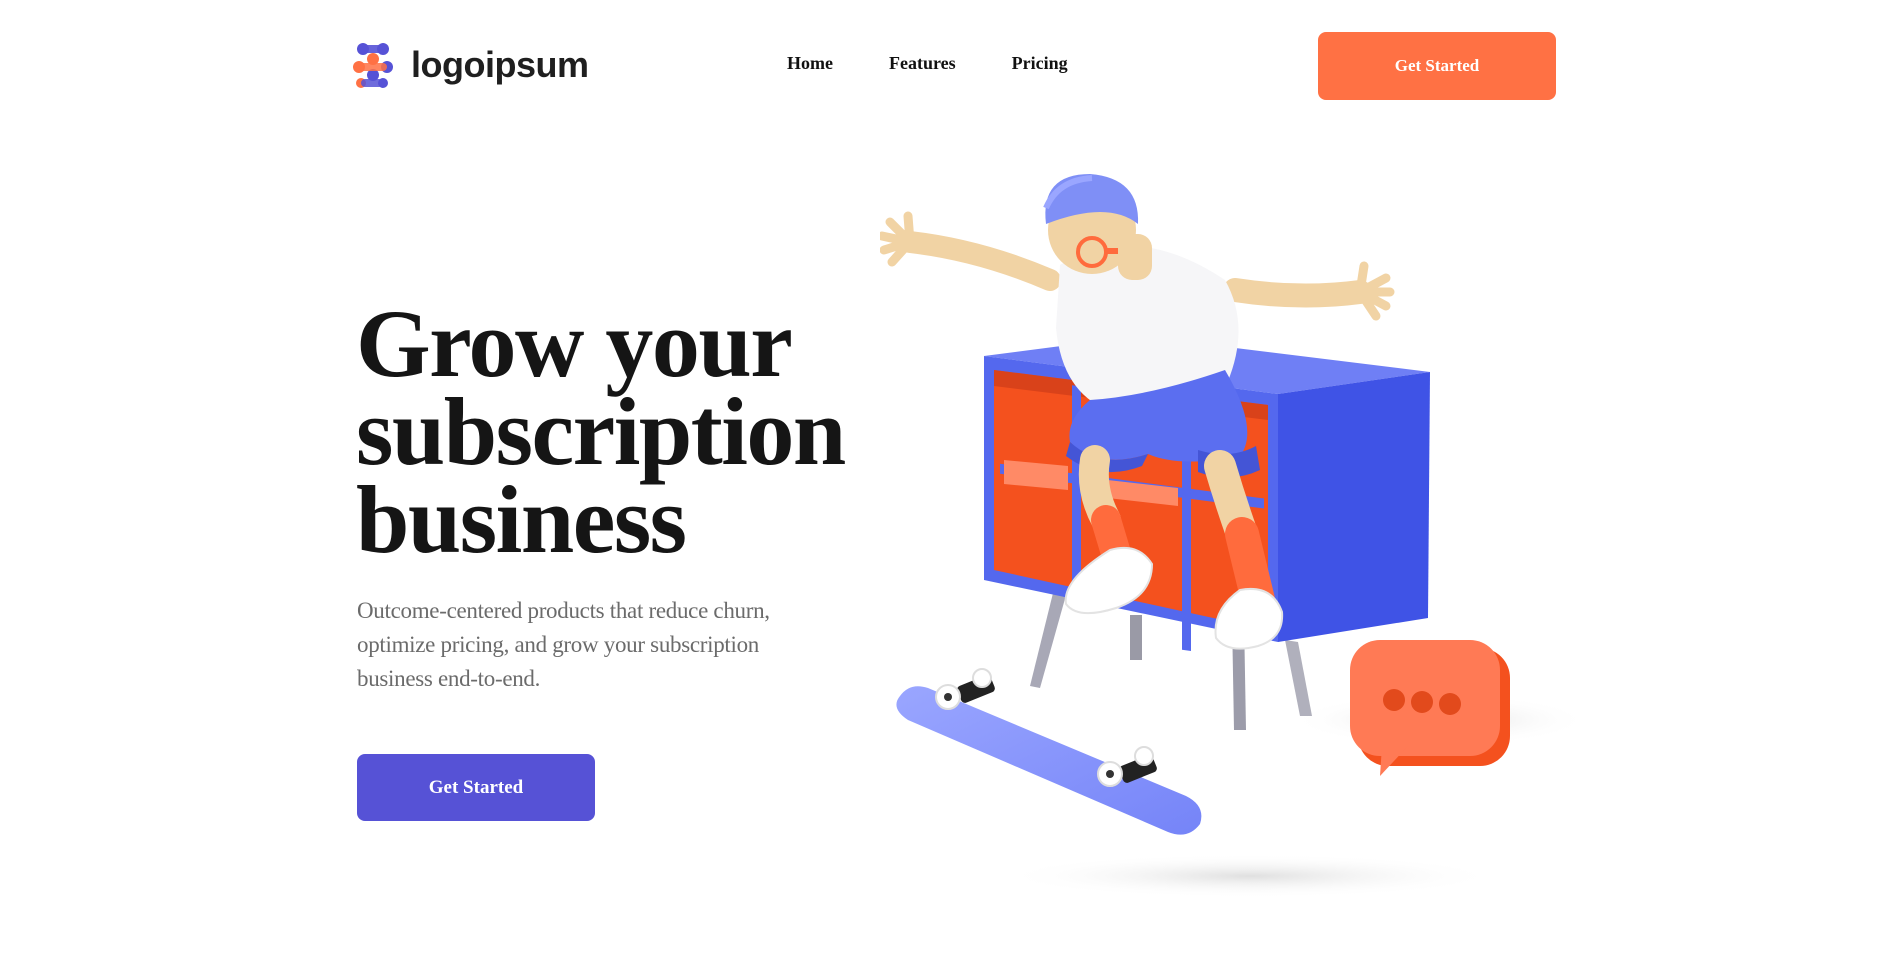  What do you see at coordinates (810, 63) in the screenshot?
I see `nav-home: Home` at bounding box center [810, 63].